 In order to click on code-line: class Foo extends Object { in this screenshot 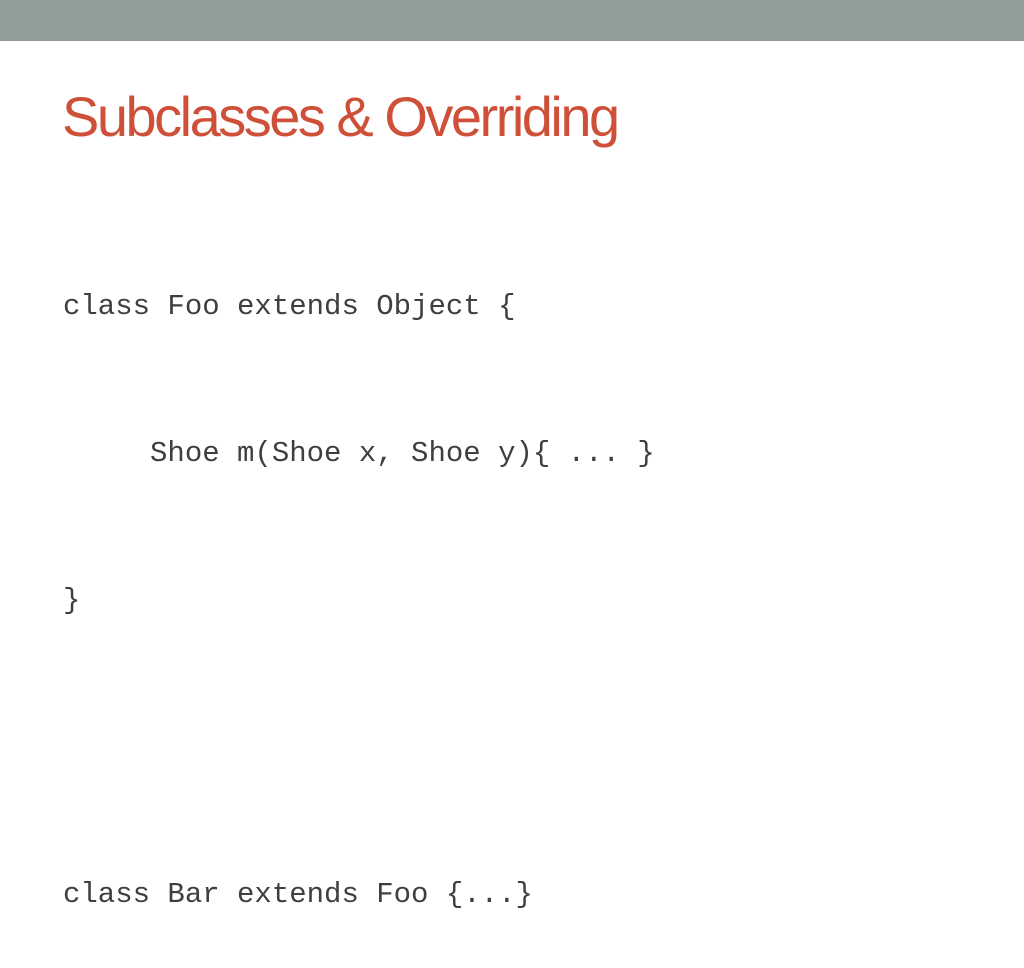, I will do `click(289, 306)`.